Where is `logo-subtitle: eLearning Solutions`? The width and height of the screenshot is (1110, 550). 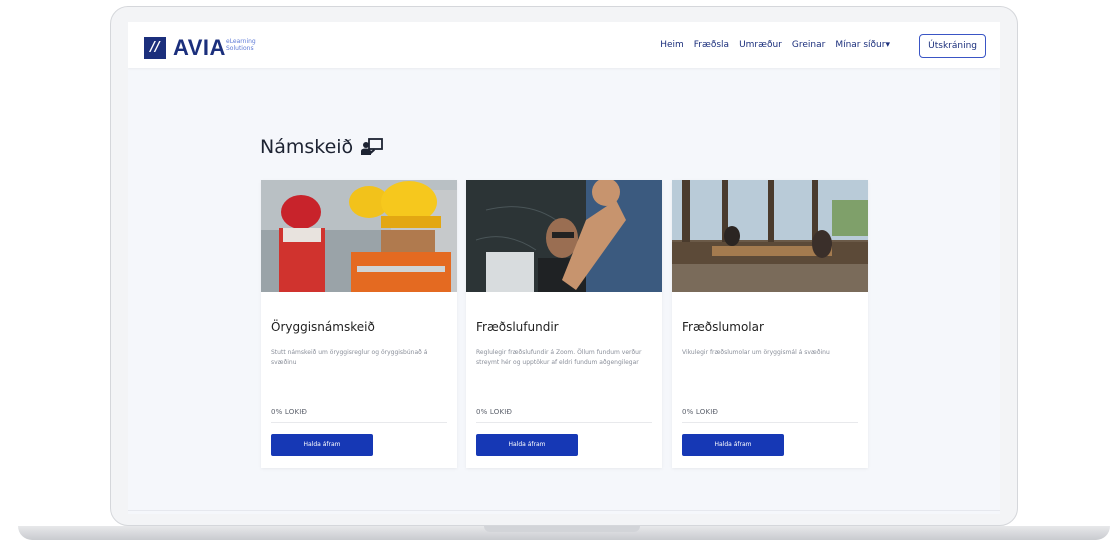
logo-subtitle: eLearning Solutions is located at coordinates (241, 45).